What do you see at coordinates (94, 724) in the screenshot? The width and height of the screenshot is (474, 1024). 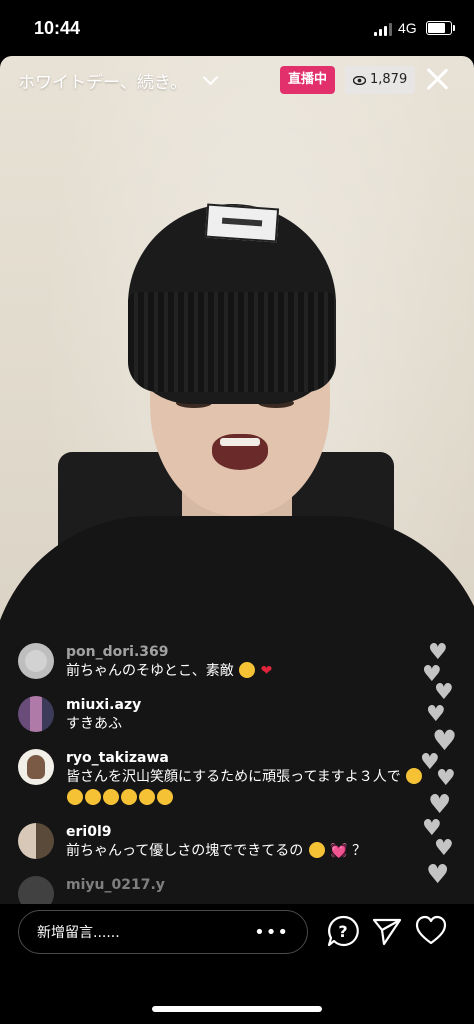 I see `comment-text: すきあふ` at bounding box center [94, 724].